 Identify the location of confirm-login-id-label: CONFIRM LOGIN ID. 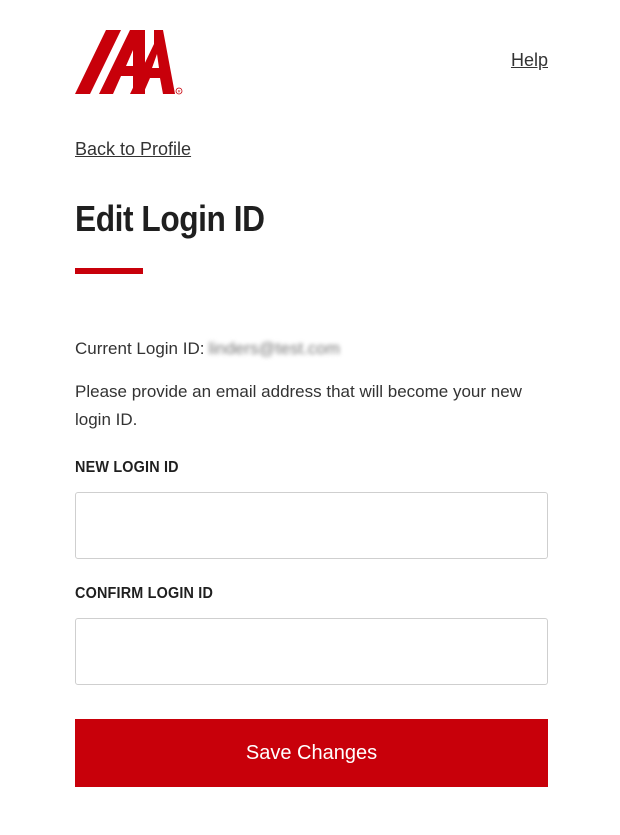
(144, 593).